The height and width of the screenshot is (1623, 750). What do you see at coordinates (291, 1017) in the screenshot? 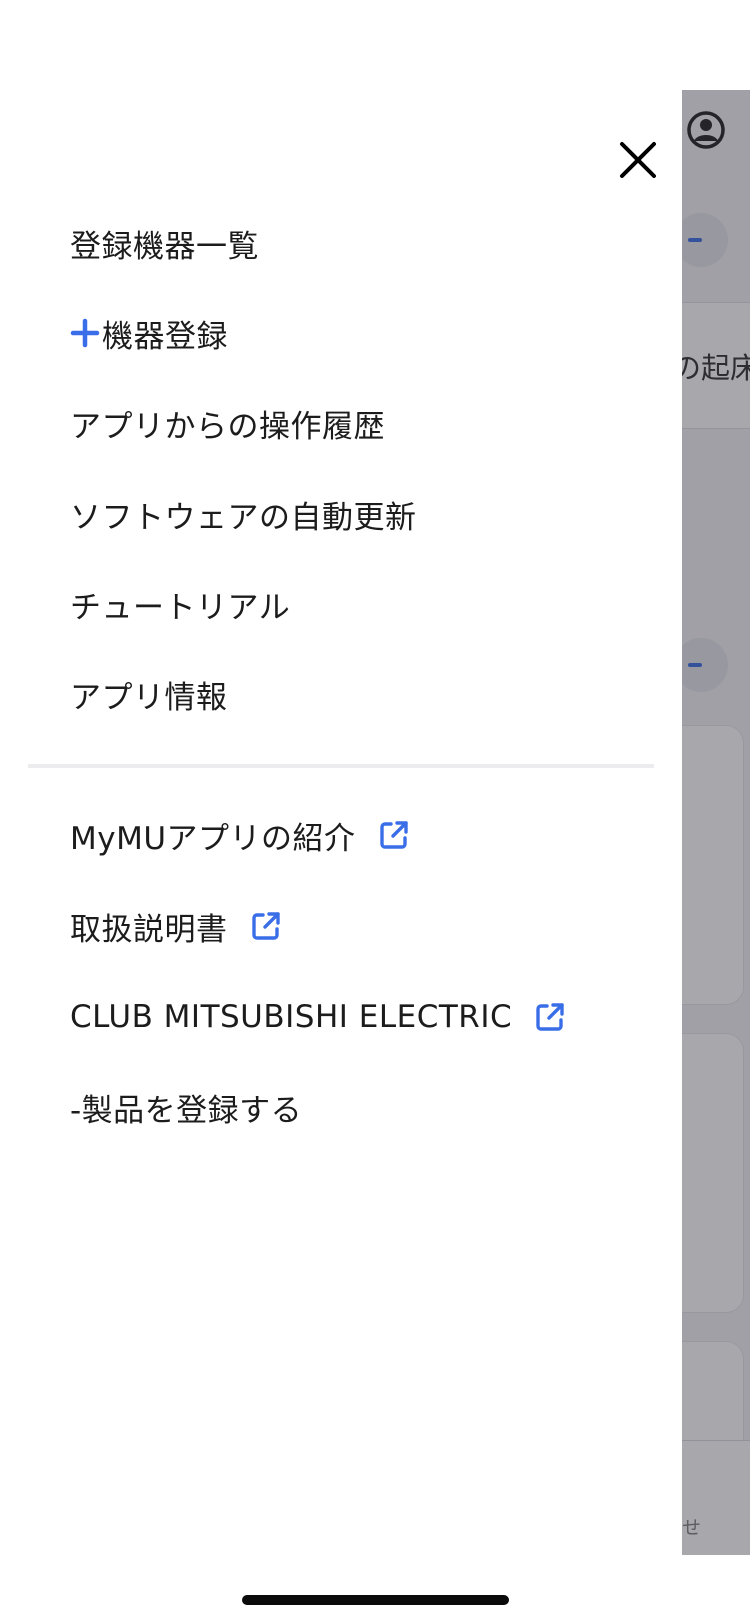
I see `link-label: CLUB MITSUBISHI ELECTRIC` at bounding box center [291, 1017].